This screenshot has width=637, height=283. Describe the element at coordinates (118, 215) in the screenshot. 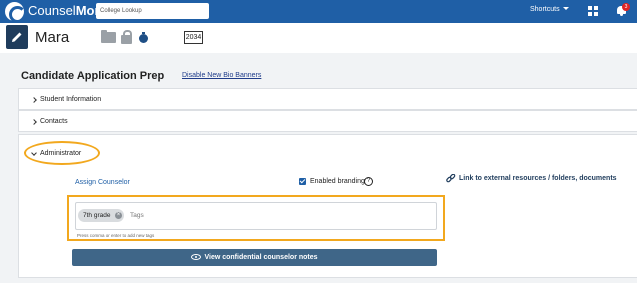

I see `close-icon: ×` at that location.